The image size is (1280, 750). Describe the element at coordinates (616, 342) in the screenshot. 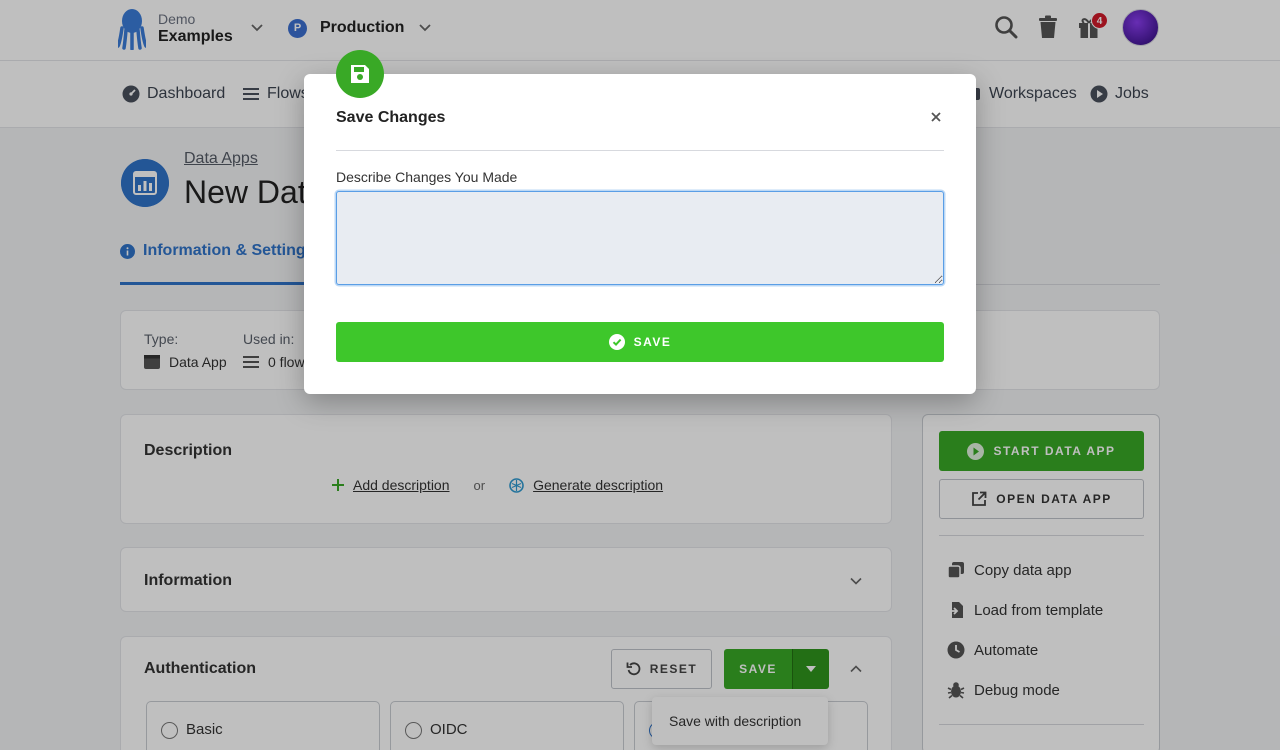

I see `check-circle-icon` at that location.